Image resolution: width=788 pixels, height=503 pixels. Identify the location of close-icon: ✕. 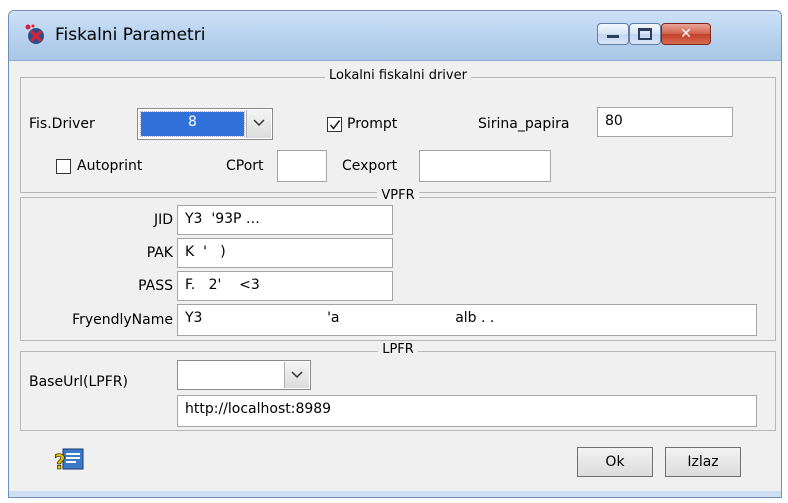
(686, 34).